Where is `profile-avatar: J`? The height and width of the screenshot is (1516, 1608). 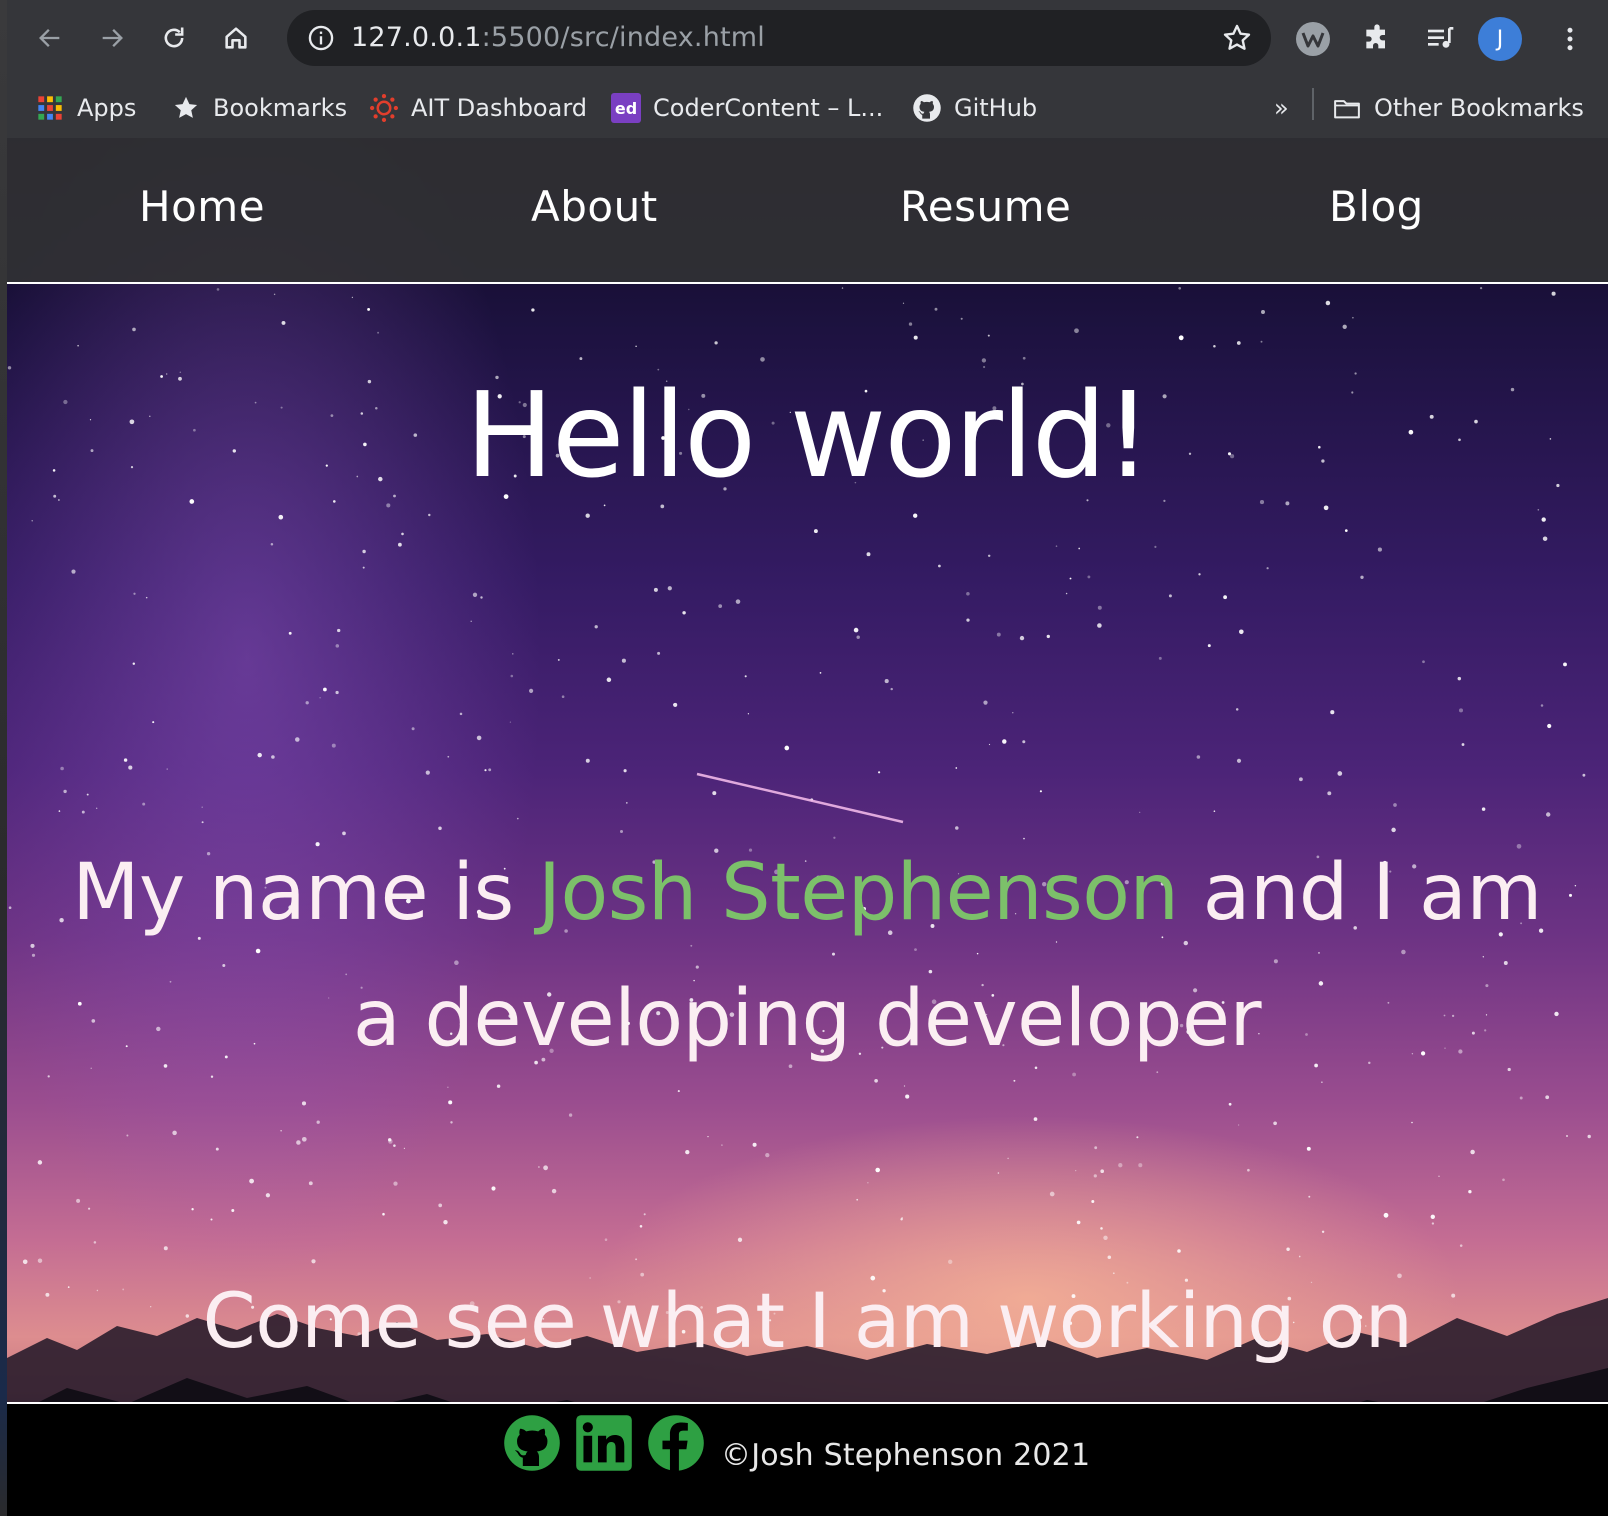
profile-avatar: J is located at coordinates (1500, 39).